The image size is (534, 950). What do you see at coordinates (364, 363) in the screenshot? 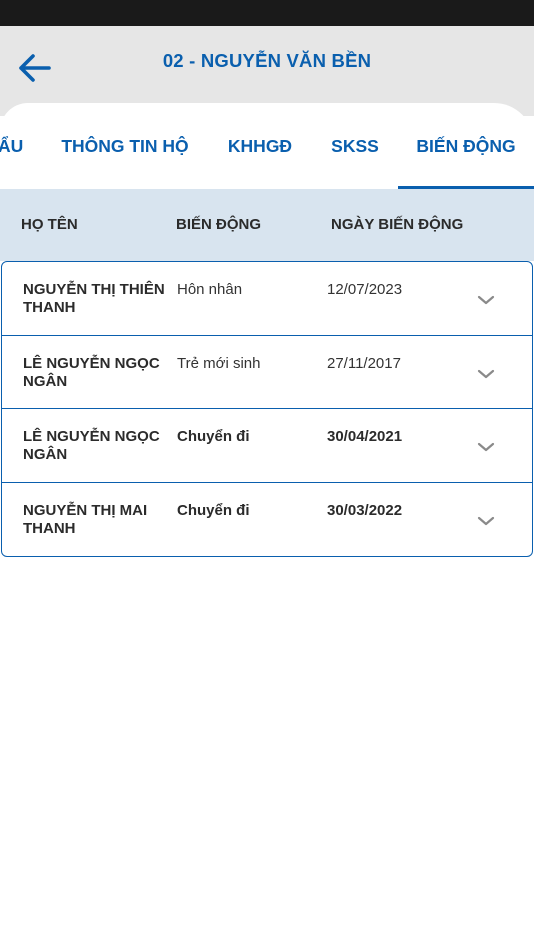
I see `row-date: 27/11/2017` at bounding box center [364, 363].